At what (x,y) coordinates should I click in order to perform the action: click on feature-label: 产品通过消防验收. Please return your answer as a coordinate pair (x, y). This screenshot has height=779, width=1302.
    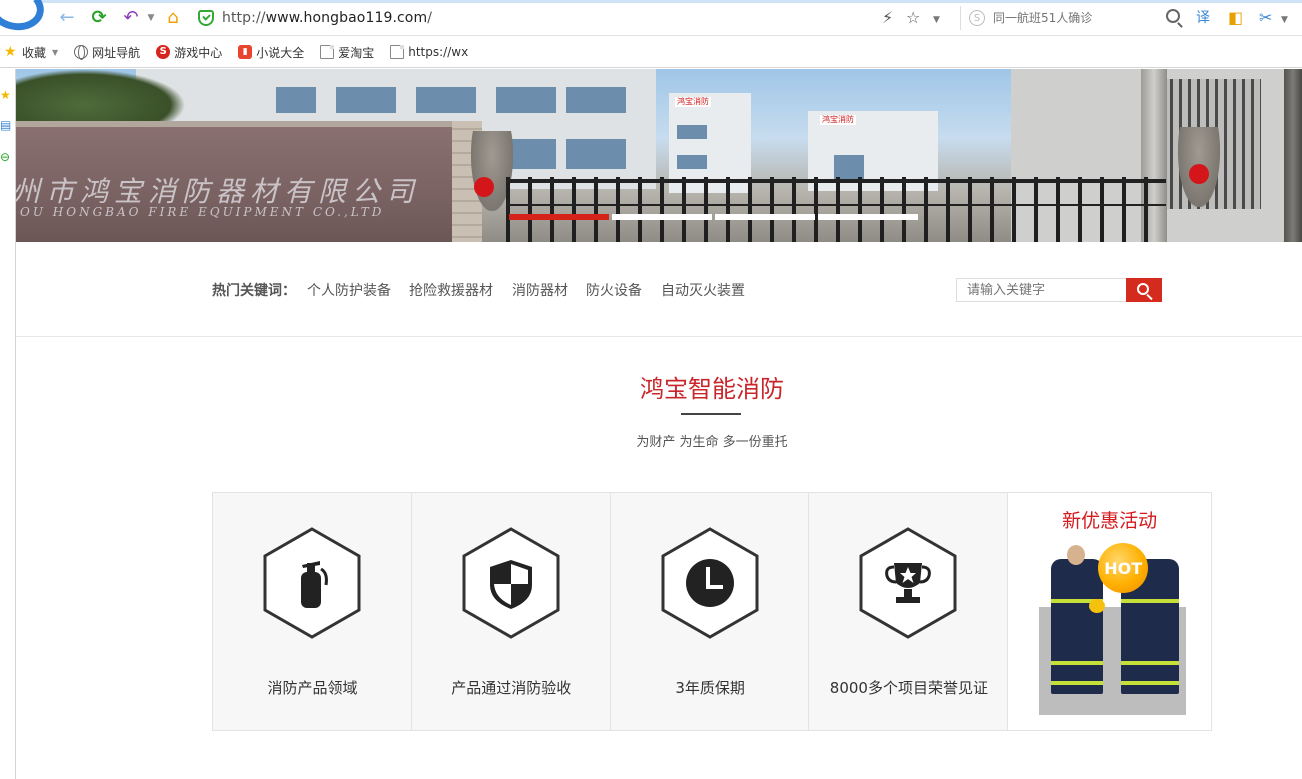
    Looking at the image, I should click on (511, 688).